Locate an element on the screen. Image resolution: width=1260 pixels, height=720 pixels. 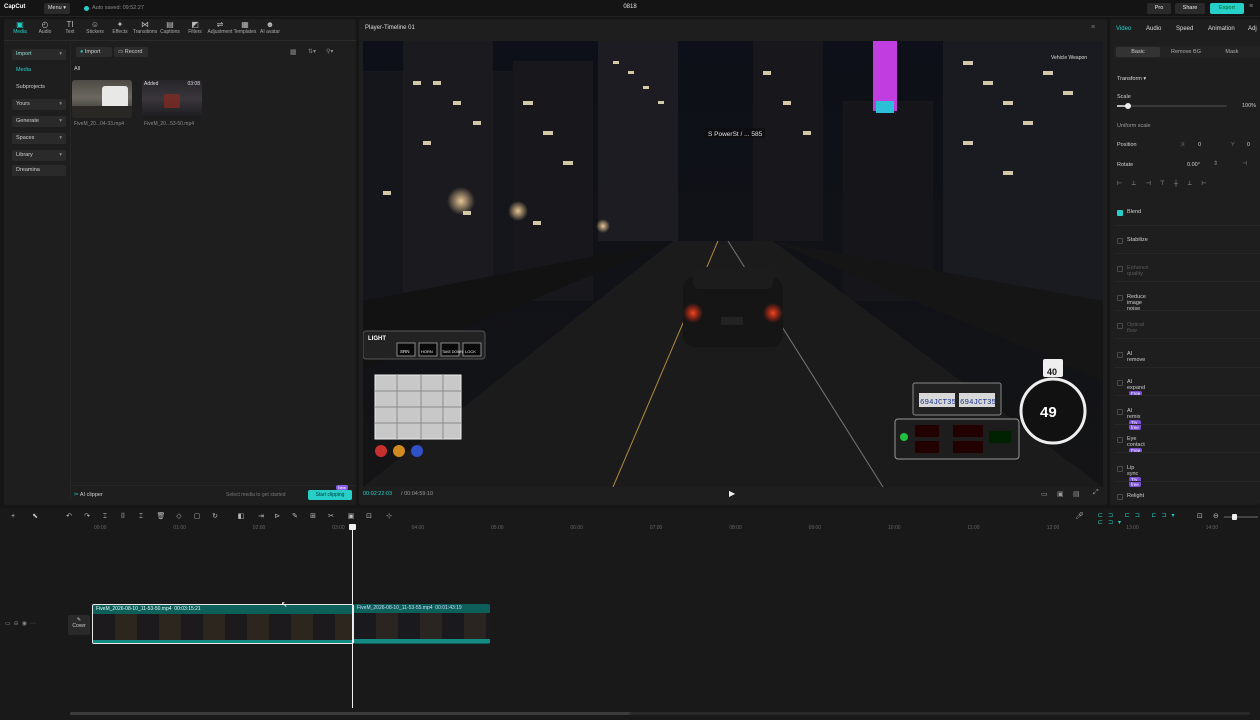
start-clipping-button: Start clipping is located at coordinates (330, 495).